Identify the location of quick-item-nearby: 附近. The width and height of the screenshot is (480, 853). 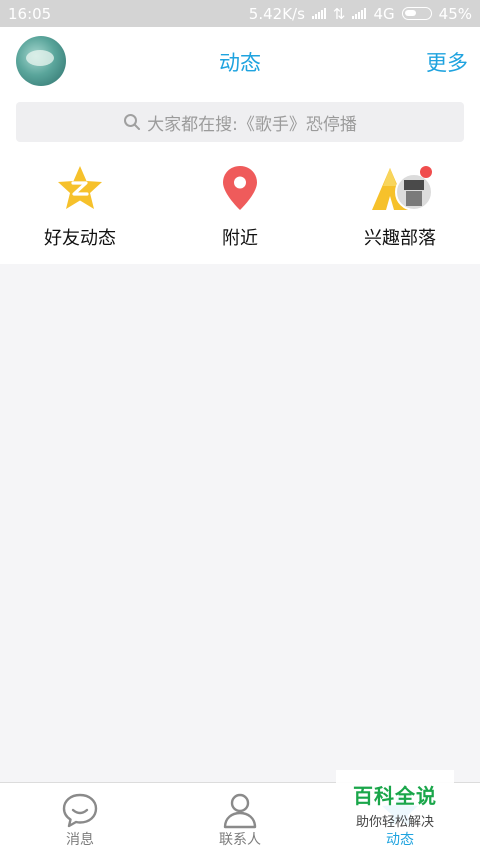
(240, 209).